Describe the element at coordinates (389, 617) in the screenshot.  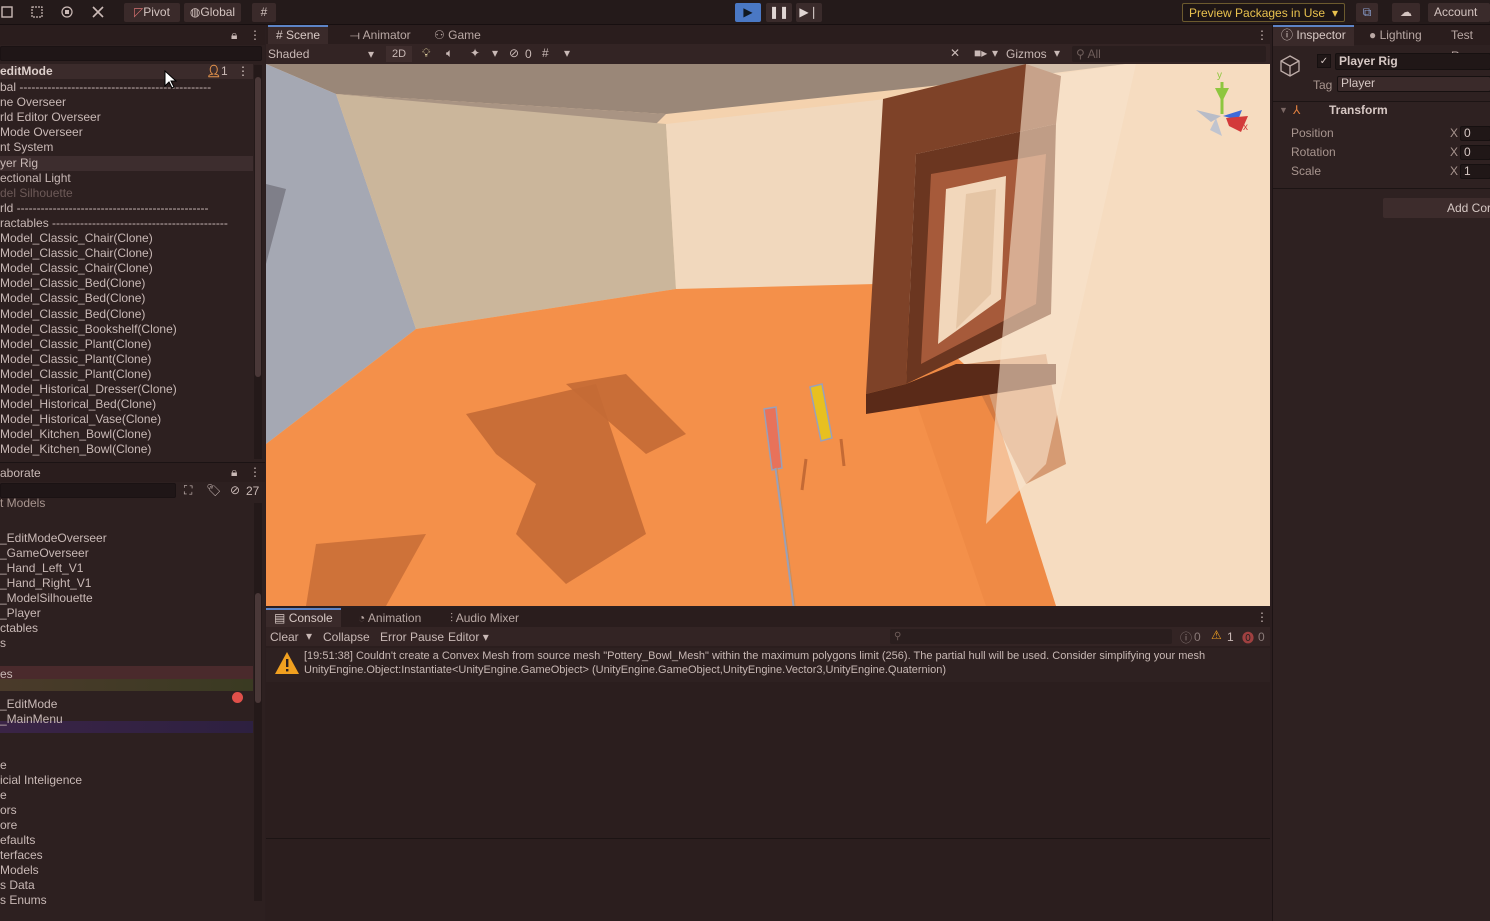
I see `tab-animation: ◔ Animation` at that location.